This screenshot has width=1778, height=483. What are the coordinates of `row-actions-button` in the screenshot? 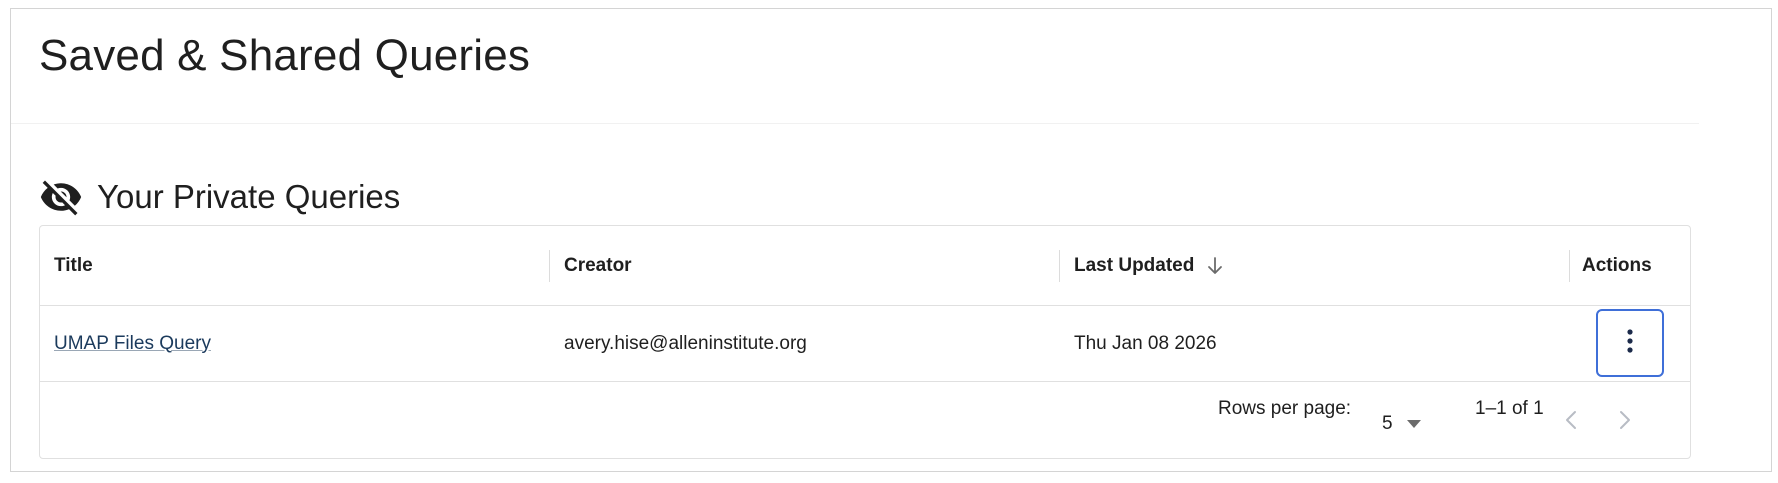 It's located at (1630, 343).